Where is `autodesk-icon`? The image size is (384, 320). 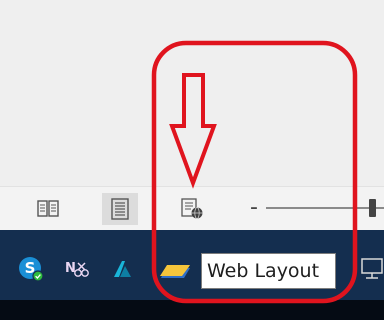
autodesk-icon is located at coordinates (123, 269).